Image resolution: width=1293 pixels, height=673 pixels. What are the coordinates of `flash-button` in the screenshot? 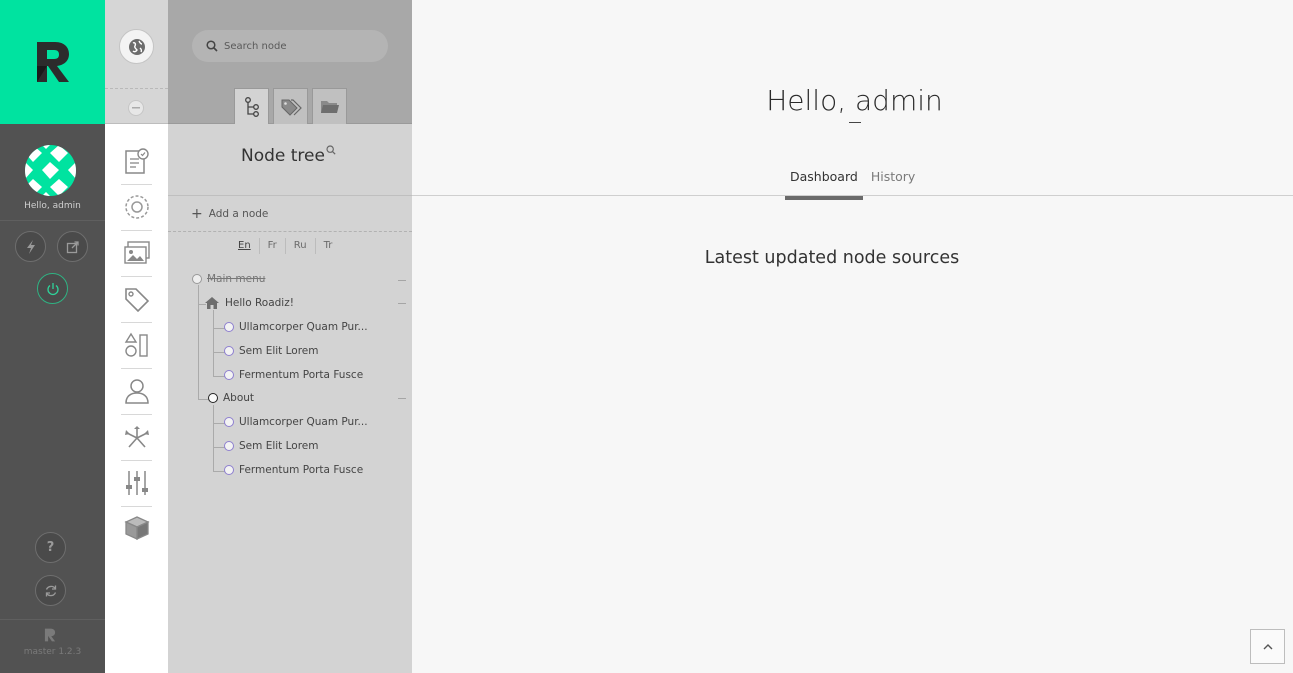 It's located at (30, 246).